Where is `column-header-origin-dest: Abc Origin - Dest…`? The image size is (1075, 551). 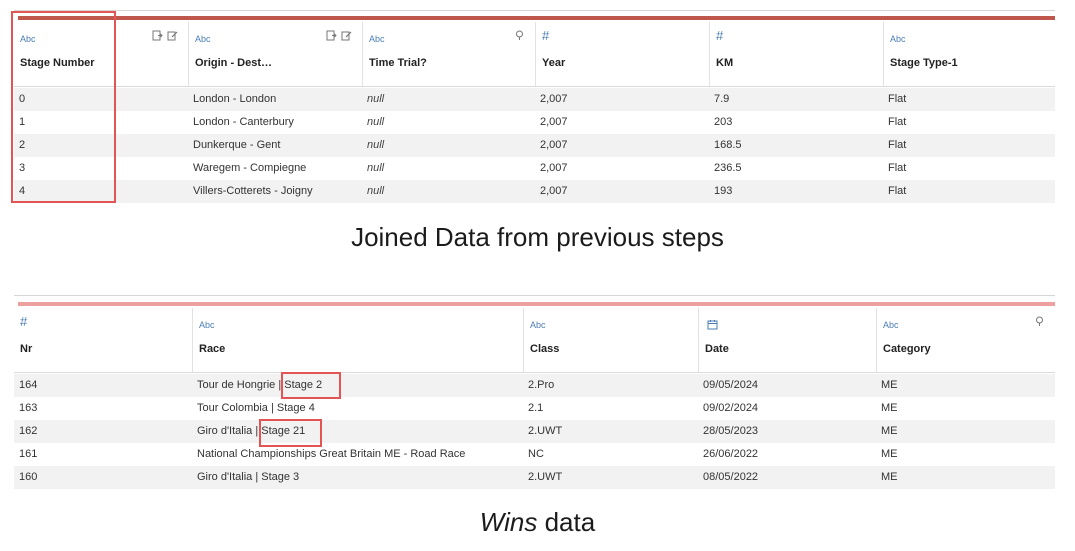 column-header-origin-dest: Abc Origin - Dest… is located at coordinates (275, 54).